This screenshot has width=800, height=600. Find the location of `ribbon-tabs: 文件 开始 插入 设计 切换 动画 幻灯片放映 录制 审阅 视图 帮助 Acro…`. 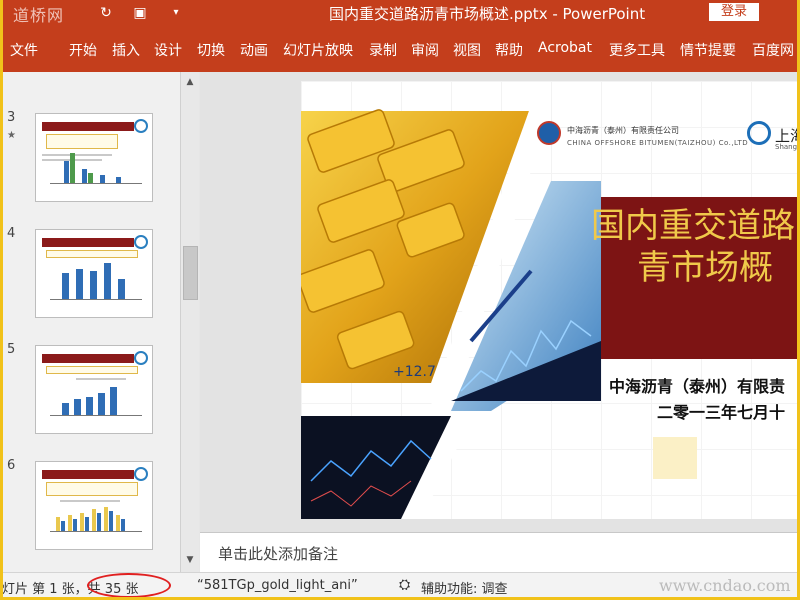

ribbon-tabs: 文件 开始 插入 设计 切换 动画 幻灯片放映 录制 审阅 视图 帮助 Acro… is located at coordinates (400, 49).